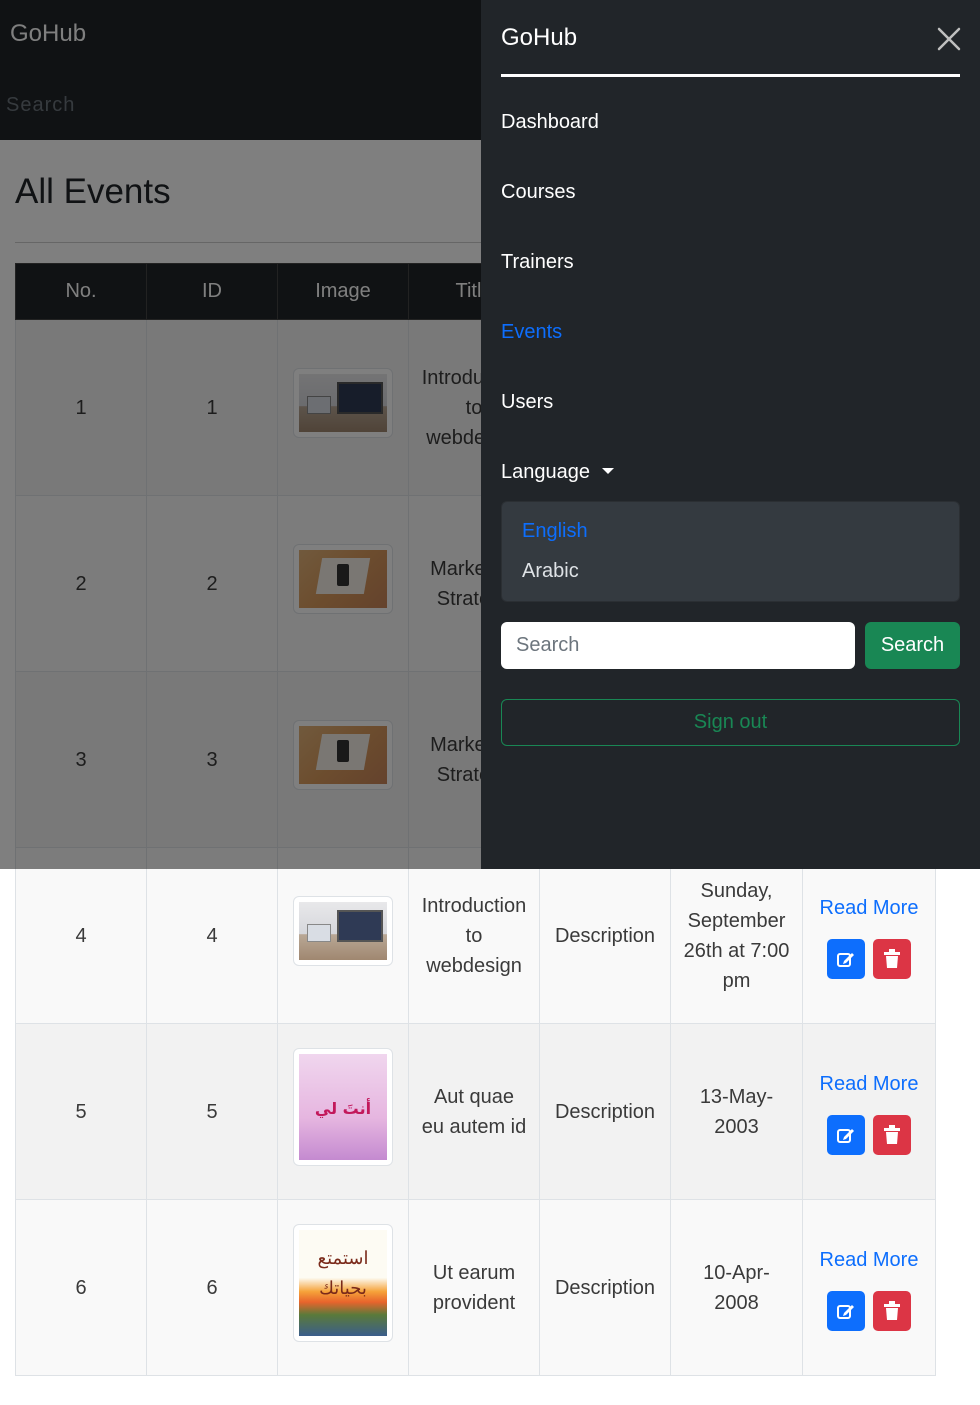 This screenshot has height=1405, width=980. I want to click on cell-no: 4, so click(81, 935).